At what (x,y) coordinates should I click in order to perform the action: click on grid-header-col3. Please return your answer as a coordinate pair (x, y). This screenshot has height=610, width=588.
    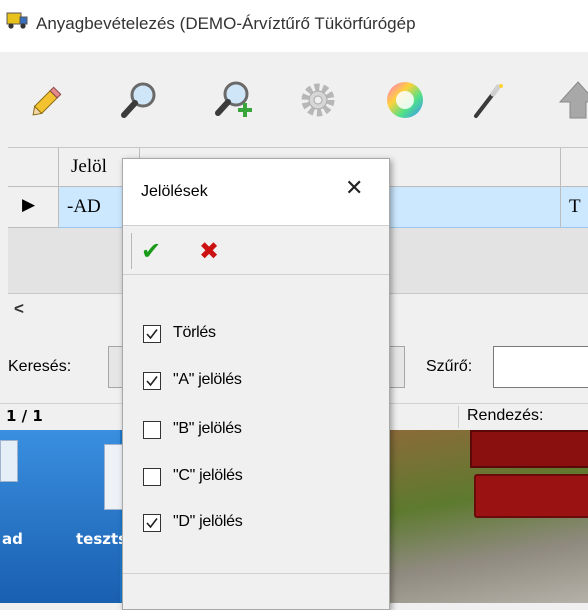
    Looking at the image, I should click on (574, 167).